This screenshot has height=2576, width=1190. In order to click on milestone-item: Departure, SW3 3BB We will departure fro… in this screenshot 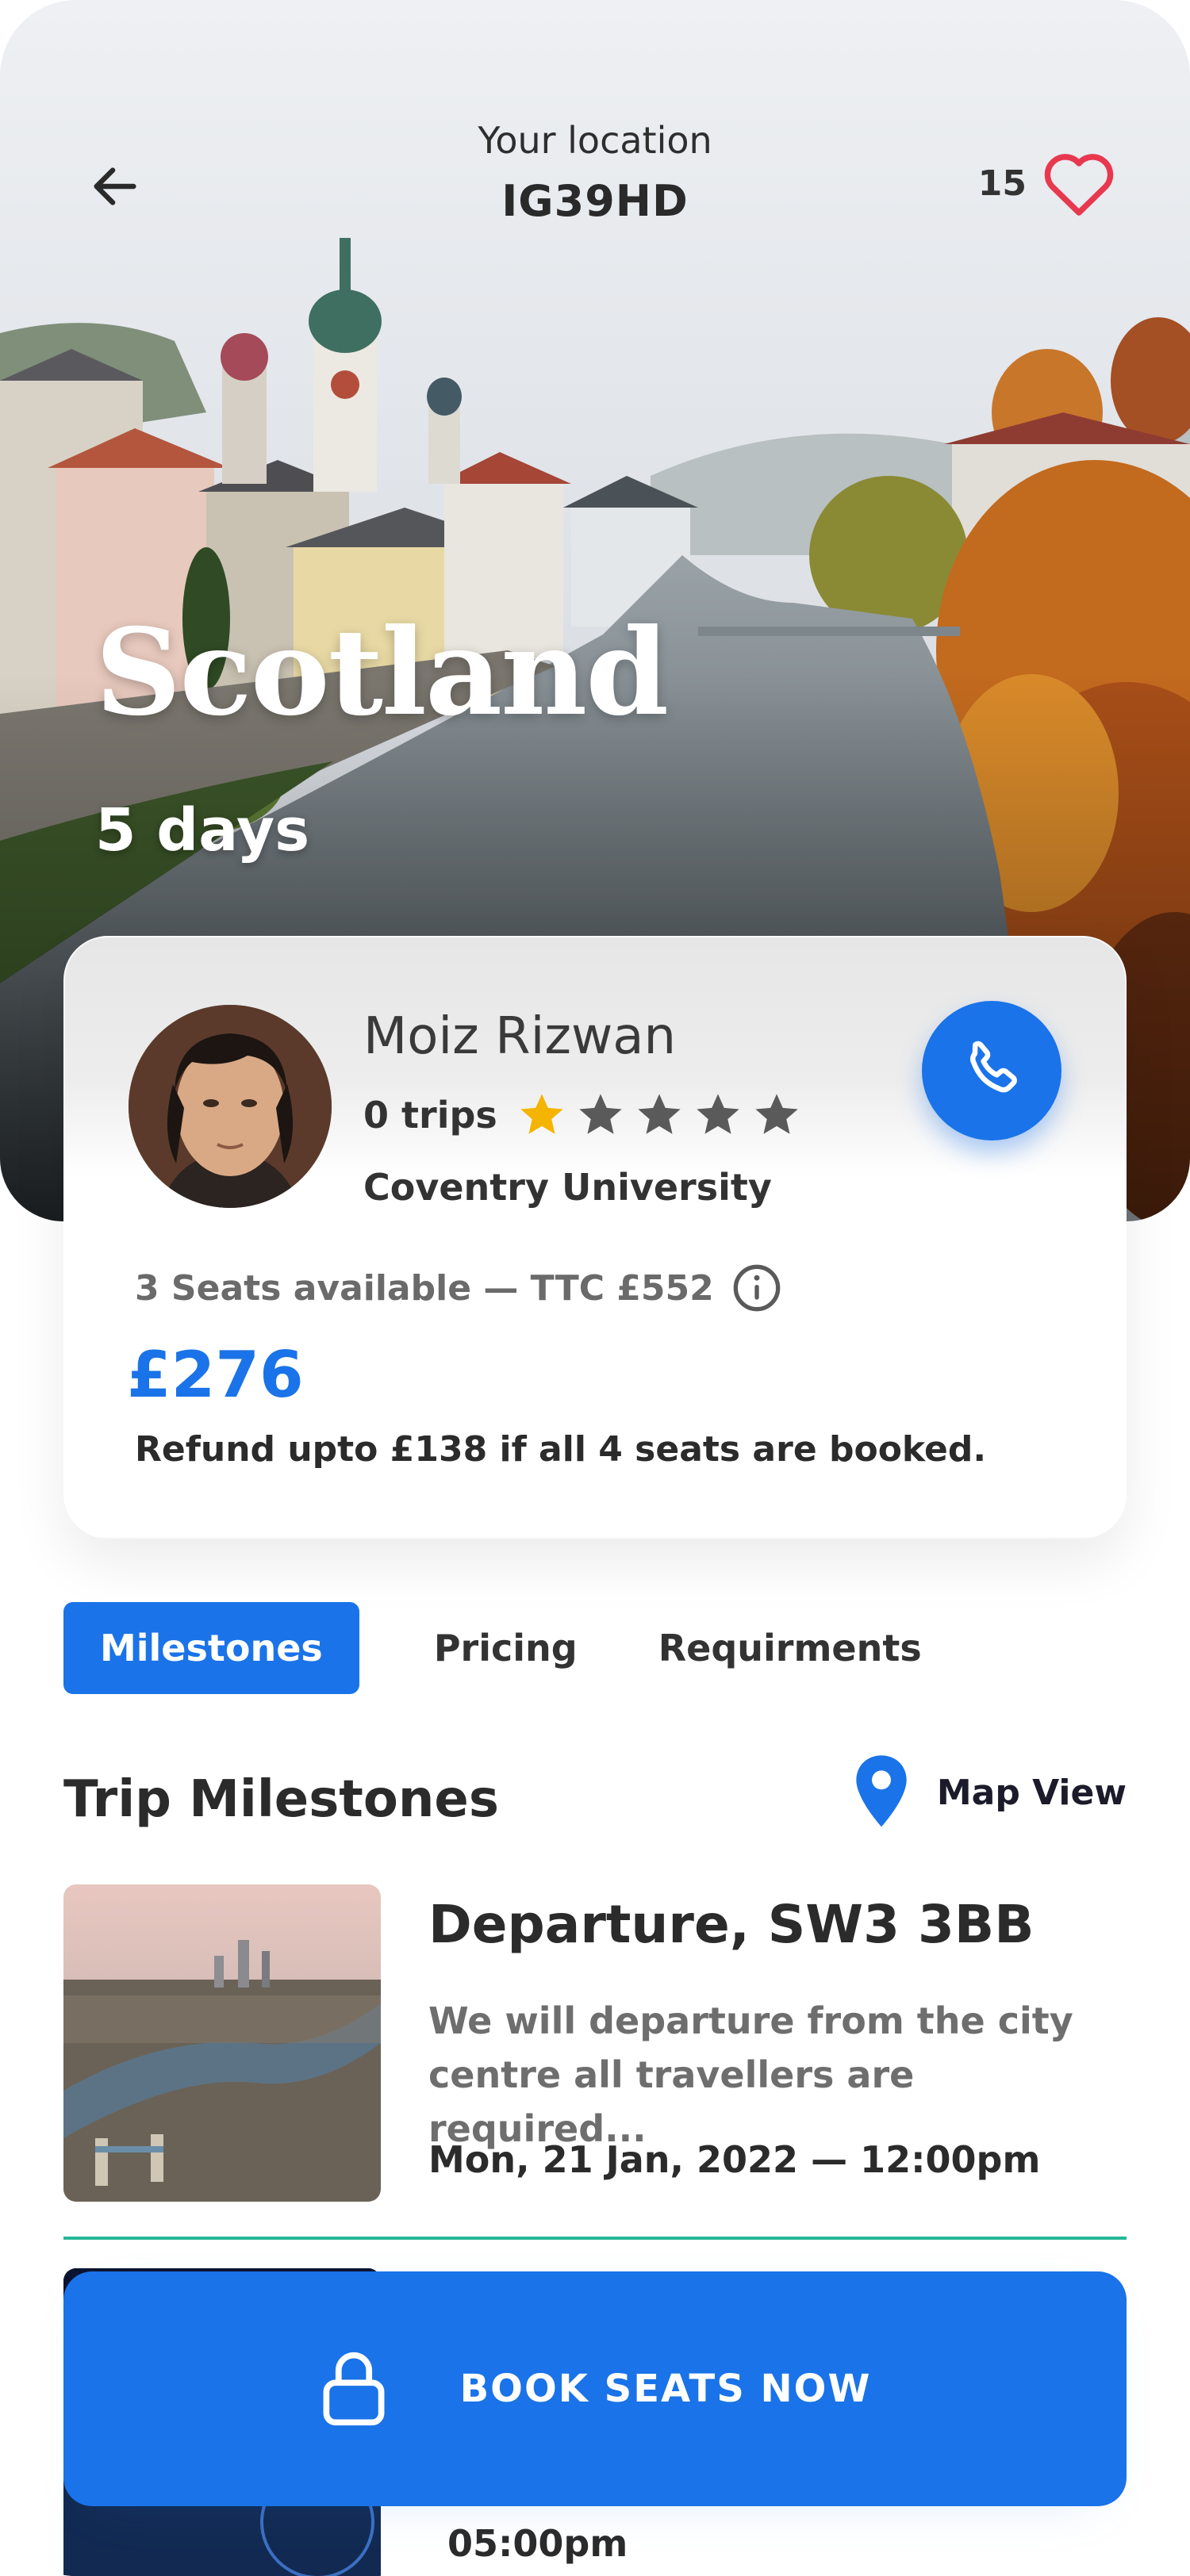, I will do `click(595, 2043)`.